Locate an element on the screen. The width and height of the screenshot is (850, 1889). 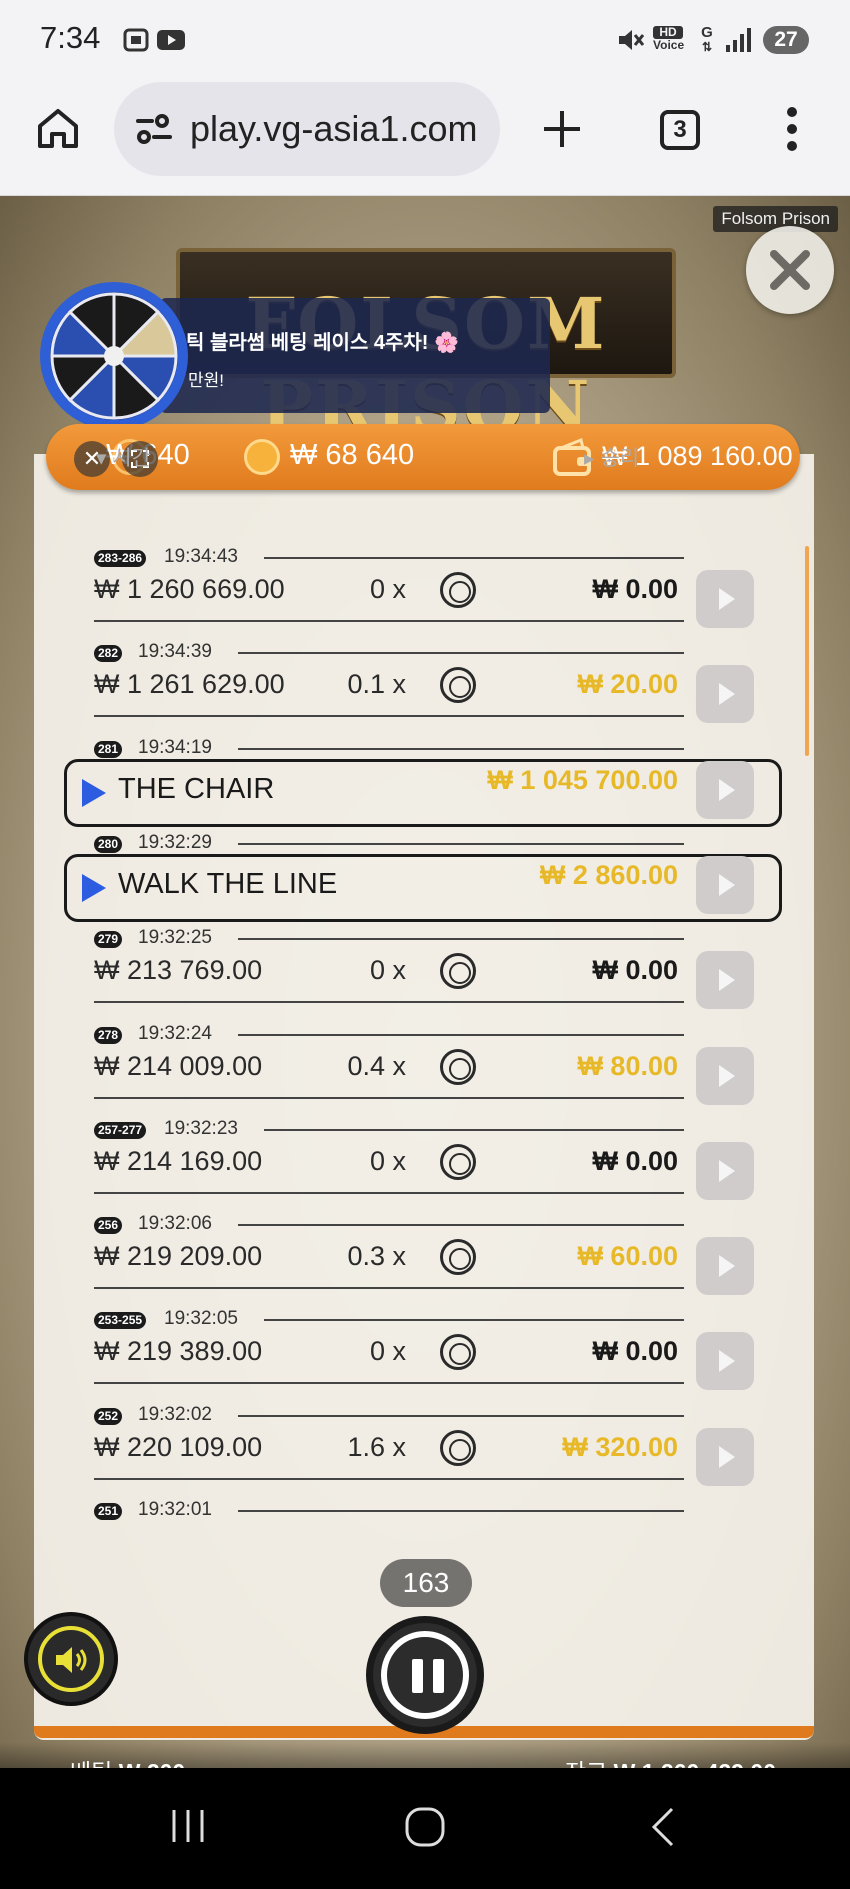
history-row: 278 19:32:24 ₩ 214 009.00 0.4 x ₩ 80.00 is located at coordinates (424, 1061).